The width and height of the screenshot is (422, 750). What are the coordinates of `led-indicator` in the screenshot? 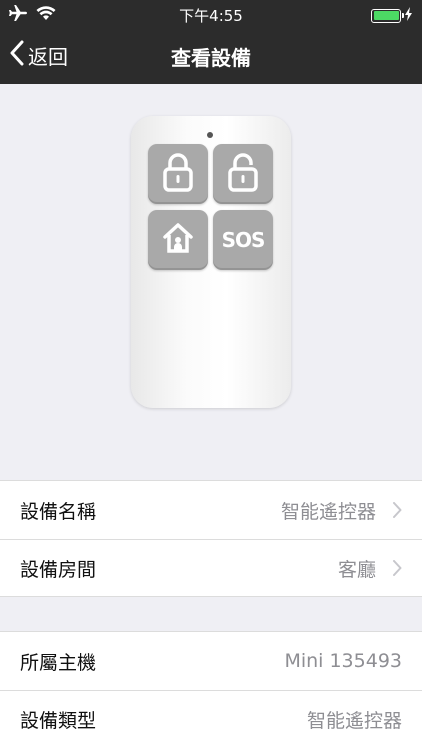 It's located at (210, 135).